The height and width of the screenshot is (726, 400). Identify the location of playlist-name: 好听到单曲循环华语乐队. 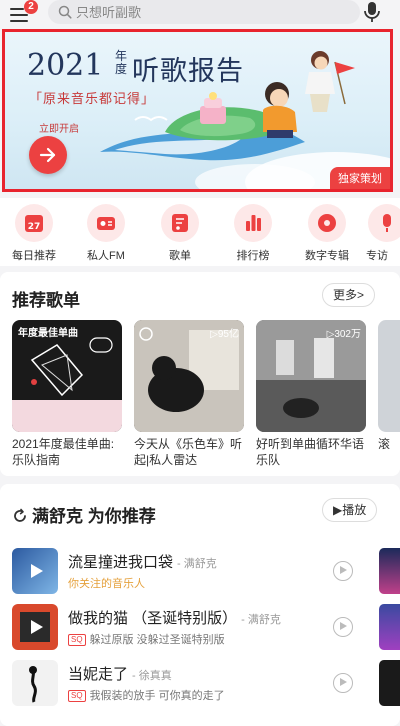
(310, 452).